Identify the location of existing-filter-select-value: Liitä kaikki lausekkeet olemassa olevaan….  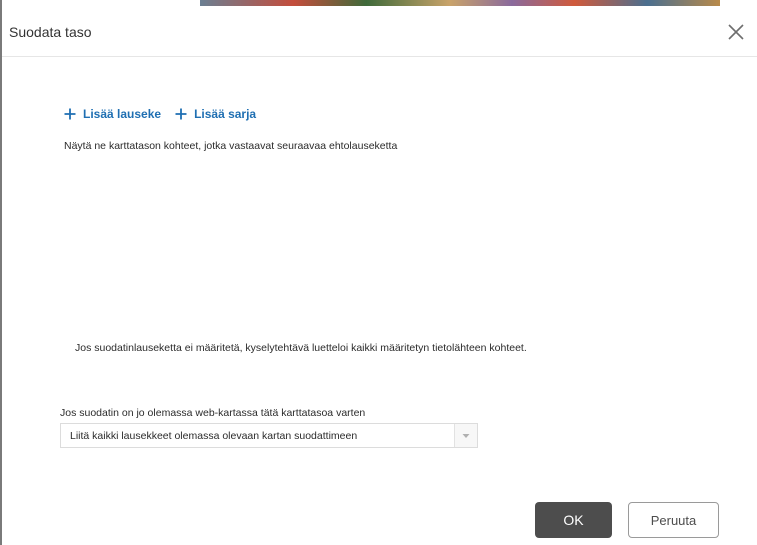
(214, 435).